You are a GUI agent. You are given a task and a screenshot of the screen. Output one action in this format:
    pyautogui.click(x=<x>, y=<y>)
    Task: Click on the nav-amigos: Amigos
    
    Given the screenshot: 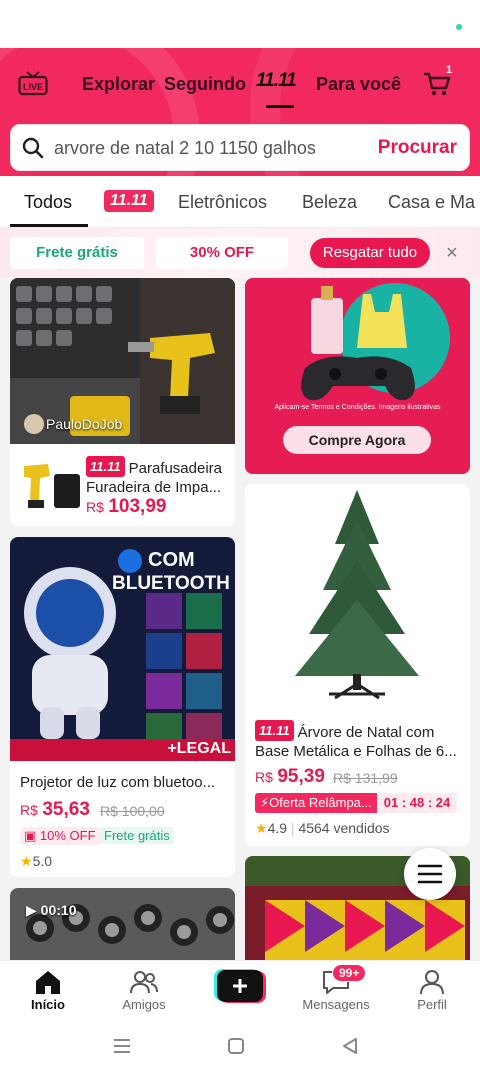 What is the action you would take?
    pyautogui.click(x=144, y=988)
    